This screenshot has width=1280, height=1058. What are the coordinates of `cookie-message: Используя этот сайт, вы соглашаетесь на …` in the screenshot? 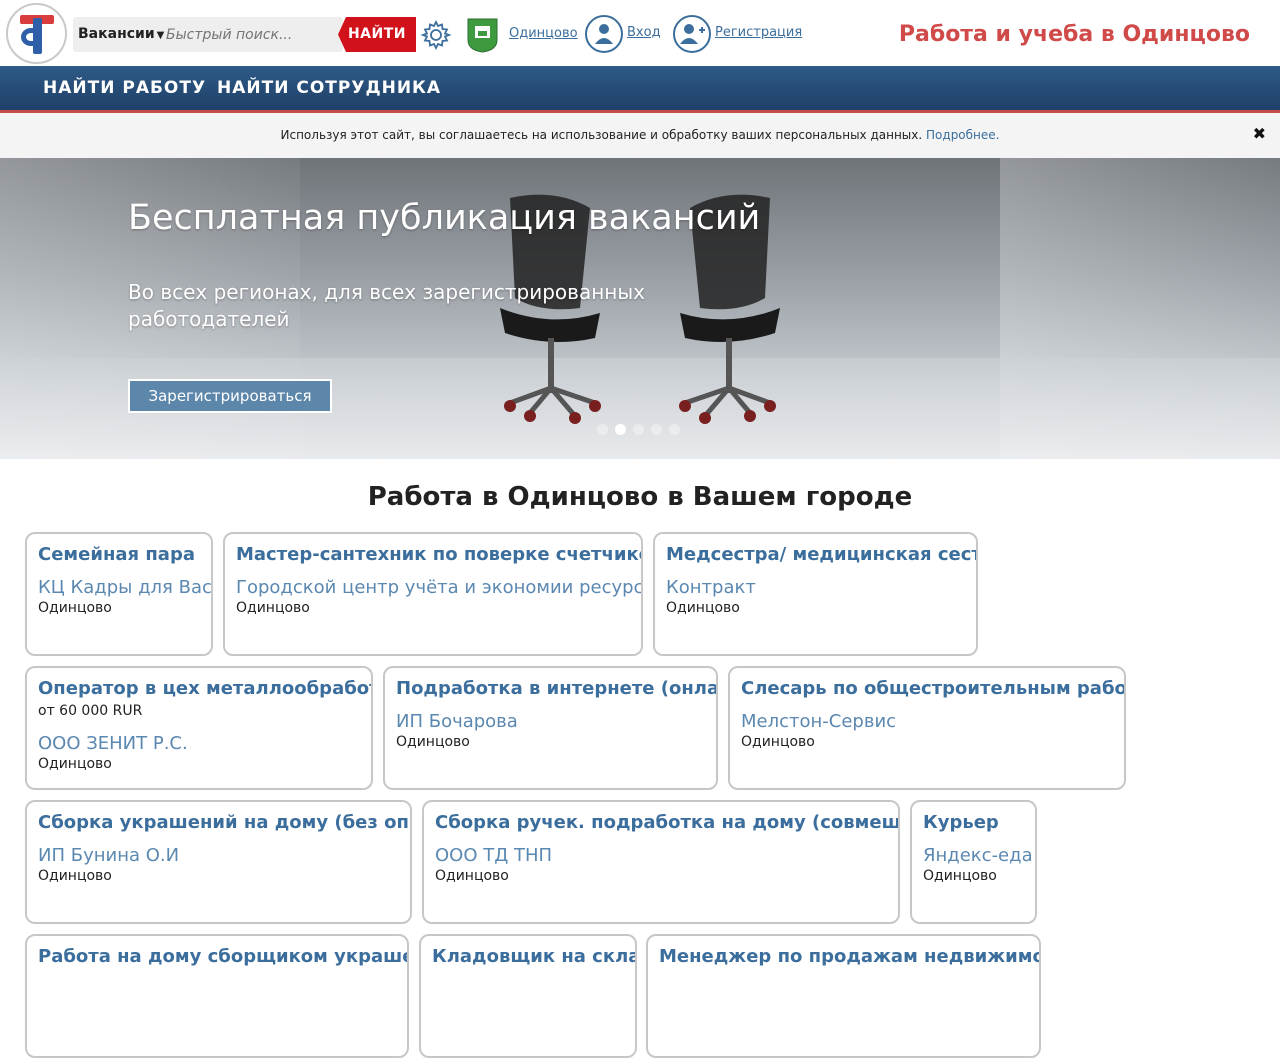 It's located at (601, 135).